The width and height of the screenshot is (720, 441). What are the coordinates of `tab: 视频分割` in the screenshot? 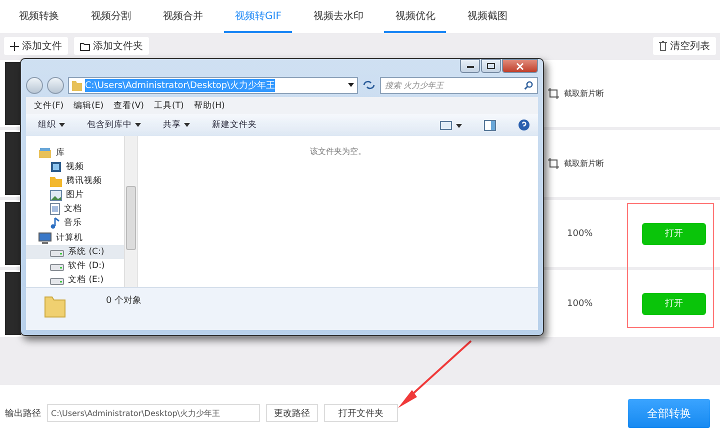 It's located at (111, 16).